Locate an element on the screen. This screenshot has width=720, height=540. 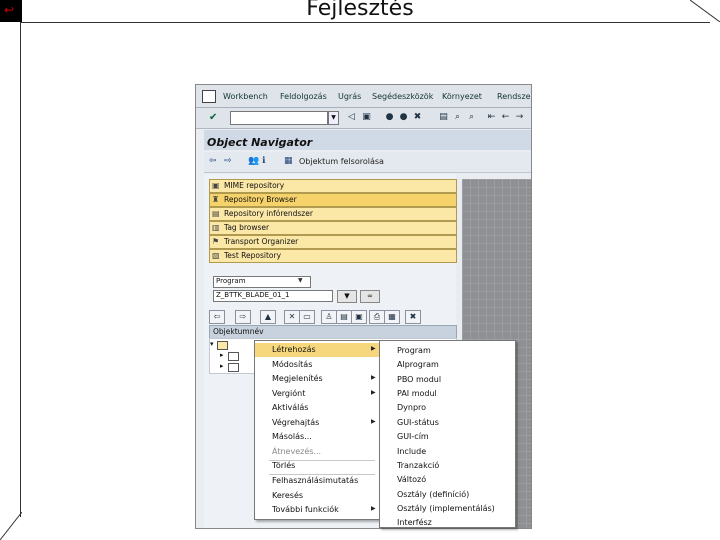
menu-feldolgozas: Feldolgozás is located at coordinates (303, 96).